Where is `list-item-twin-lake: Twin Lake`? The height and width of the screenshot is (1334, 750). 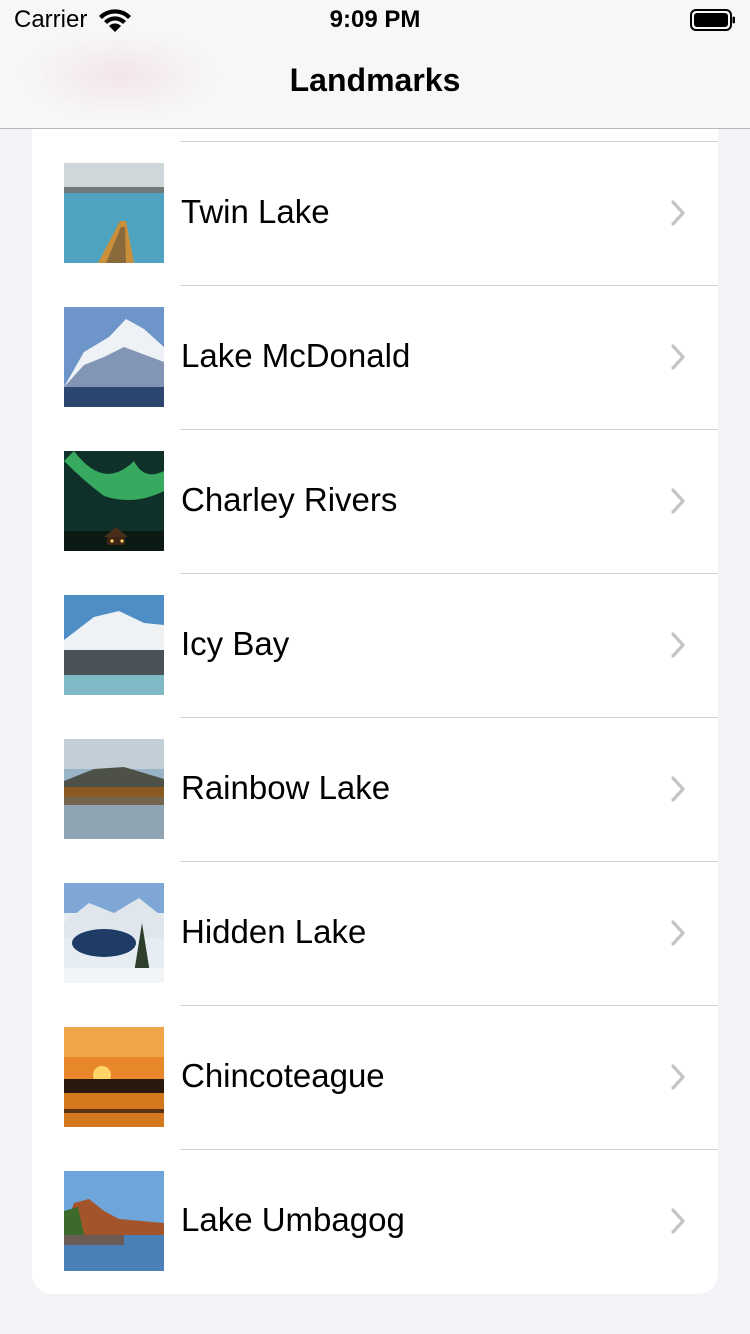 list-item-twin-lake: Twin Lake is located at coordinates (375, 213).